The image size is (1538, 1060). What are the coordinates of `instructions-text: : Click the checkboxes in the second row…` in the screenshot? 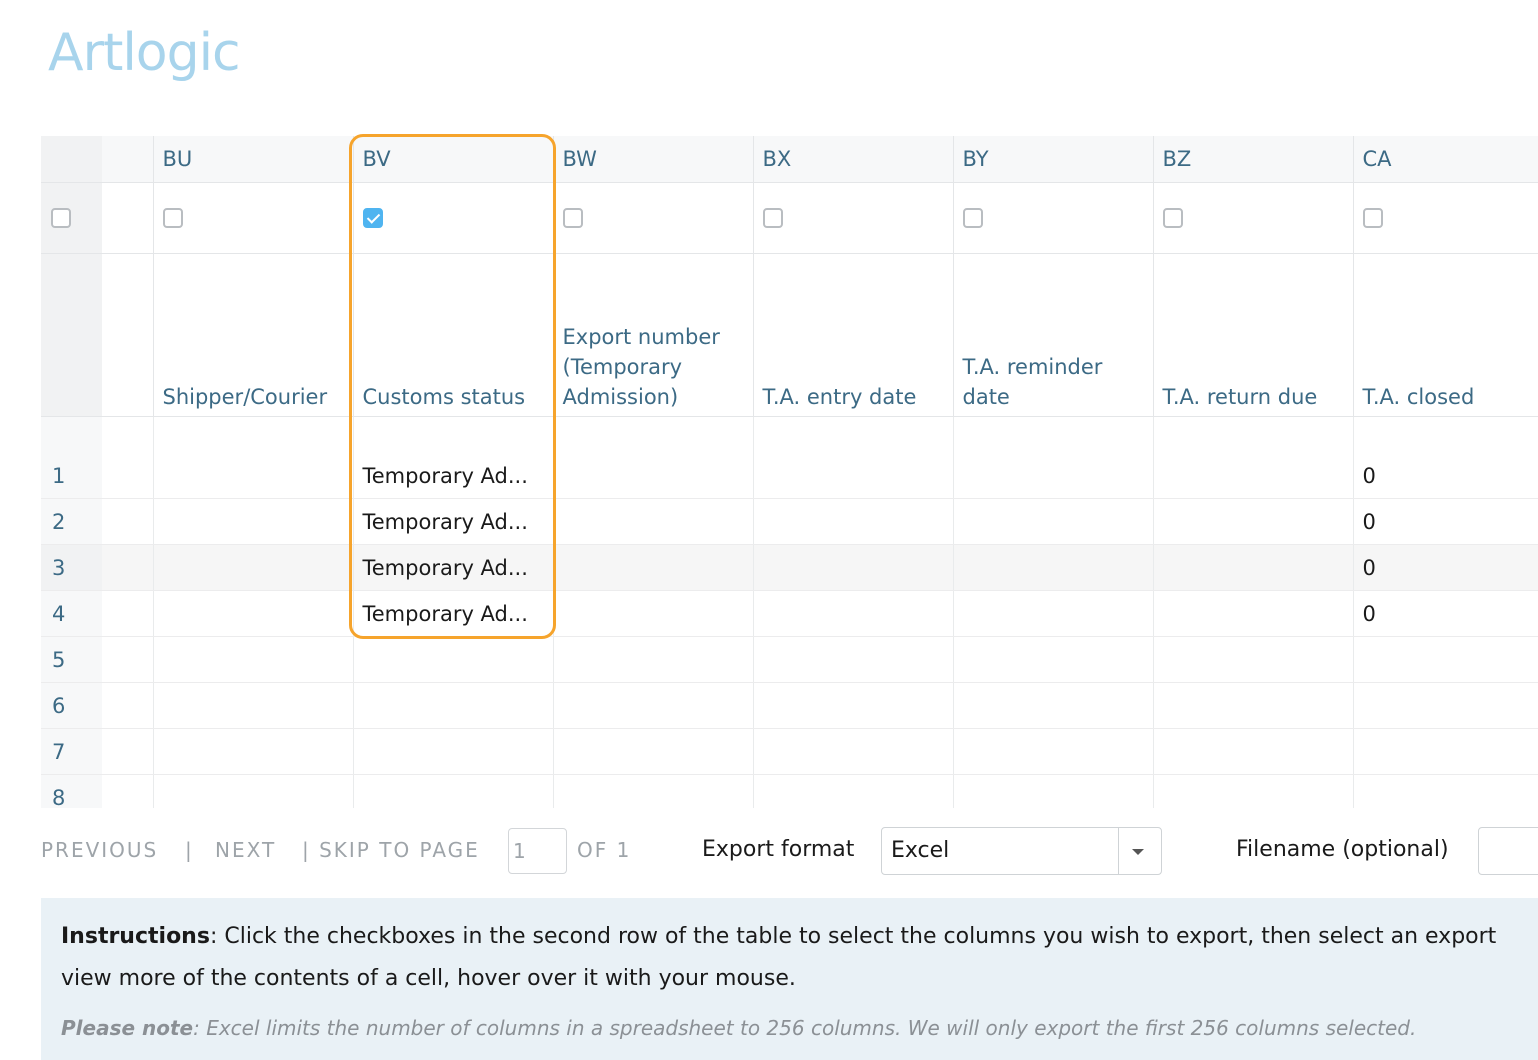 It's located at (853, 936).